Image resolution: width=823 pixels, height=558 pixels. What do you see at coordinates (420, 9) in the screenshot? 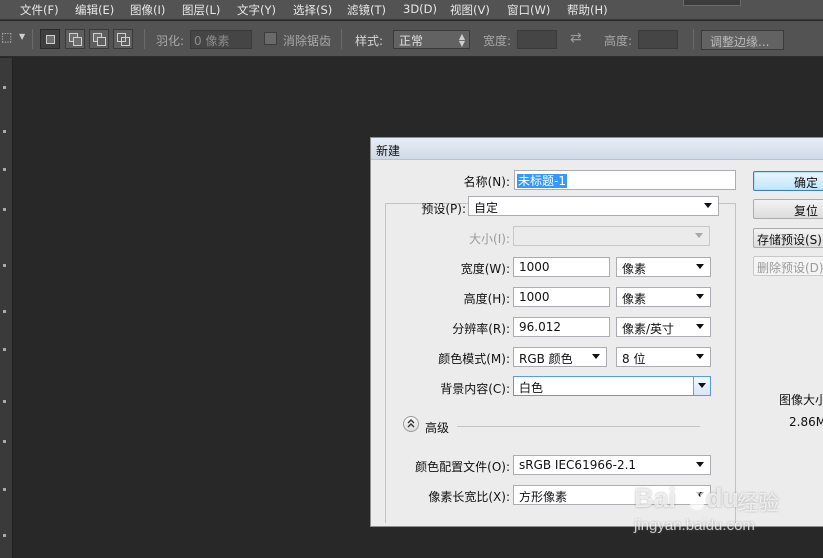
I see `menu-3d: 3D(D)` at bounding box center [420, 9].